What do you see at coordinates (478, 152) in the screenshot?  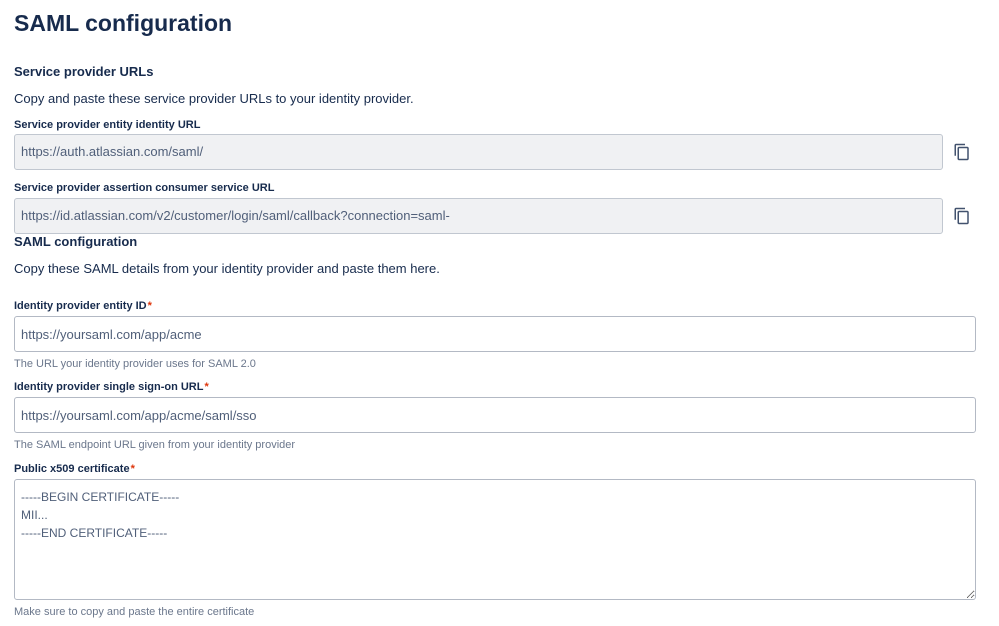 I see `sp-entity-url-field: https://auth.atlassian.com/saml/` at bounding box center [478, 152].